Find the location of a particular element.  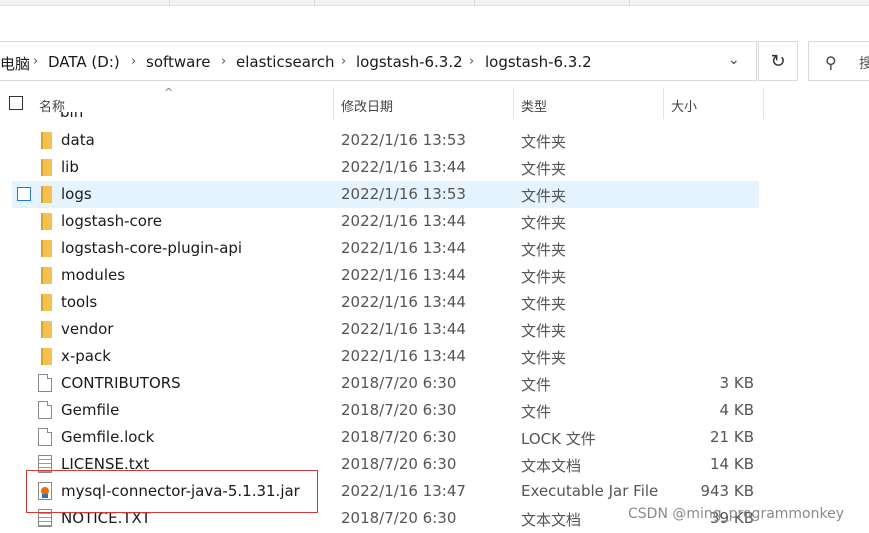

file-name: Gemfile is located at coordinates (90, 410).